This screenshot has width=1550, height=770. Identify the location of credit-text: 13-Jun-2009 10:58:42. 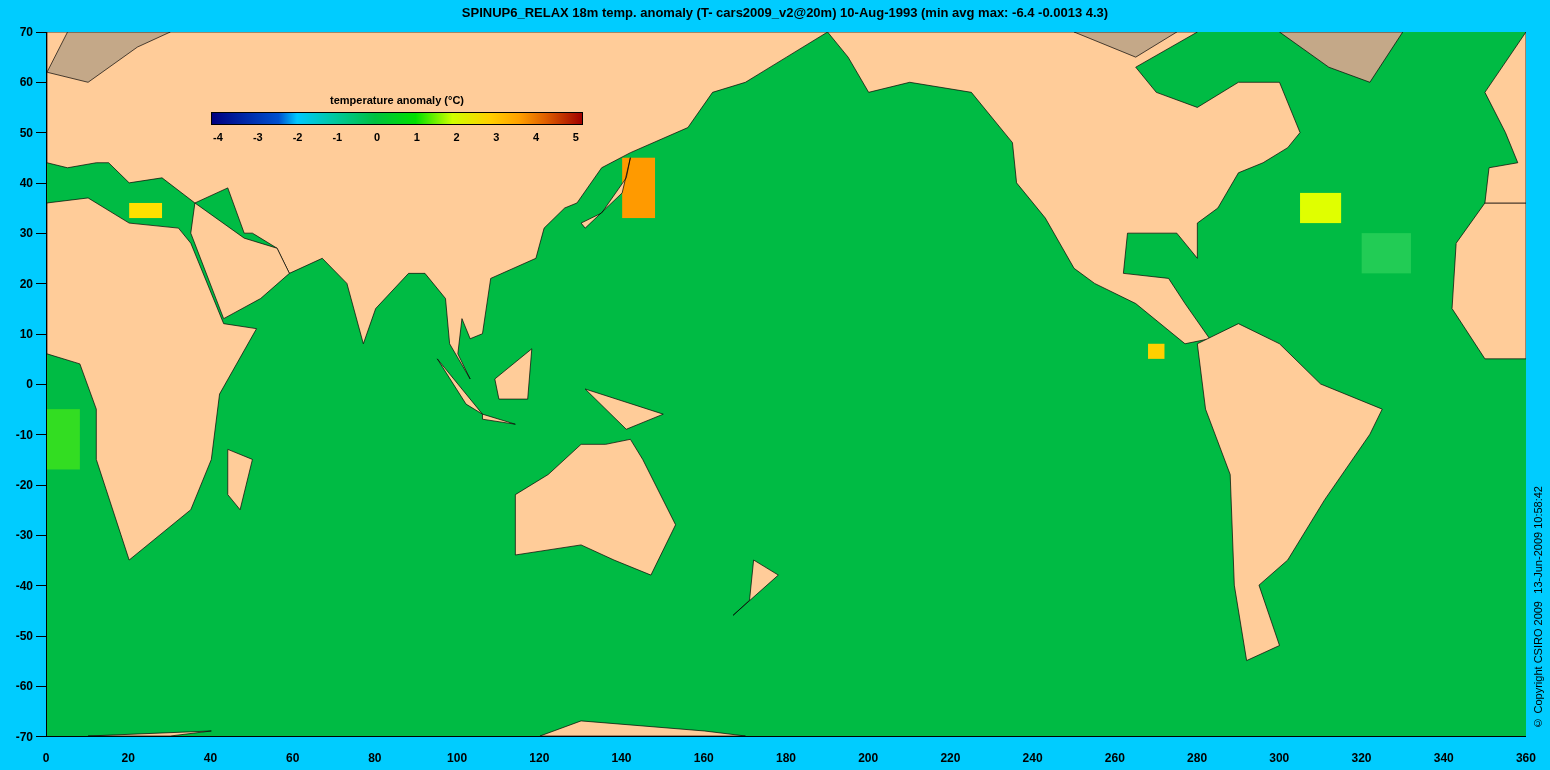
(1538, 539).